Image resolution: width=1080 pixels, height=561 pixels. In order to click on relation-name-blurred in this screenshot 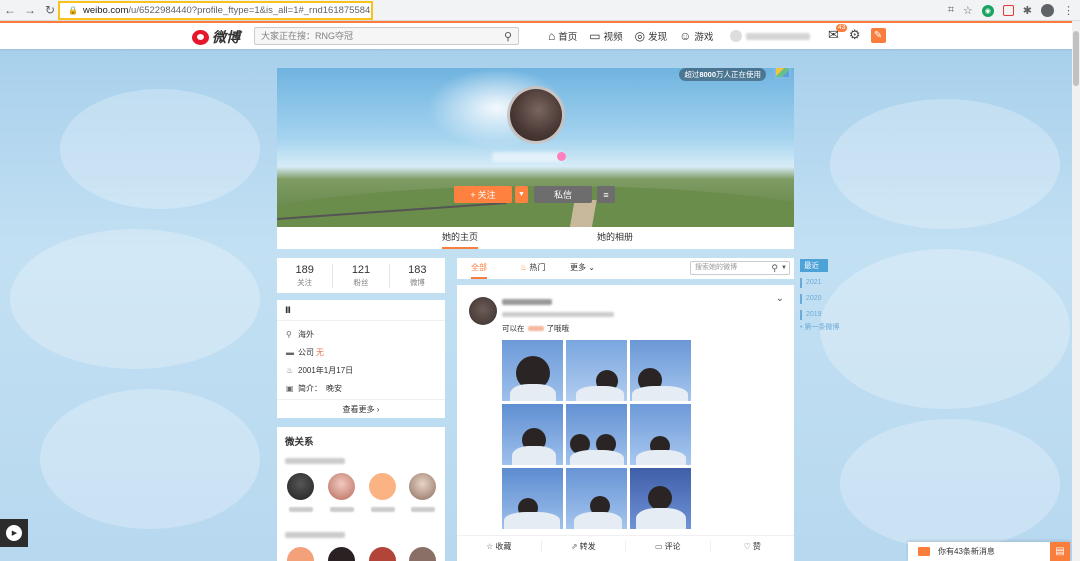, I will do `click(423, 509)`.